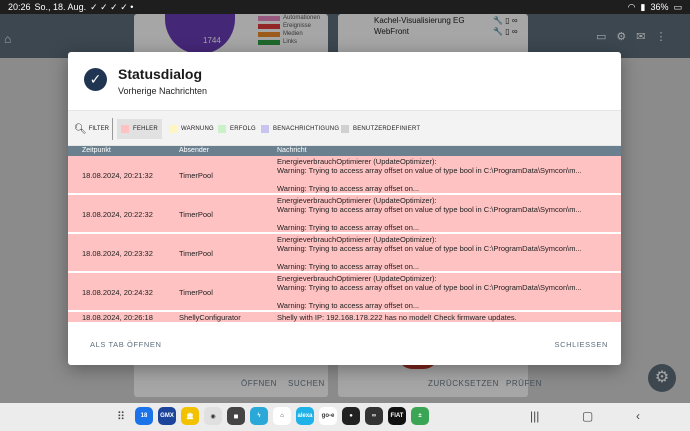  I want to click on battery-icon: ▭, so click(677, 6).